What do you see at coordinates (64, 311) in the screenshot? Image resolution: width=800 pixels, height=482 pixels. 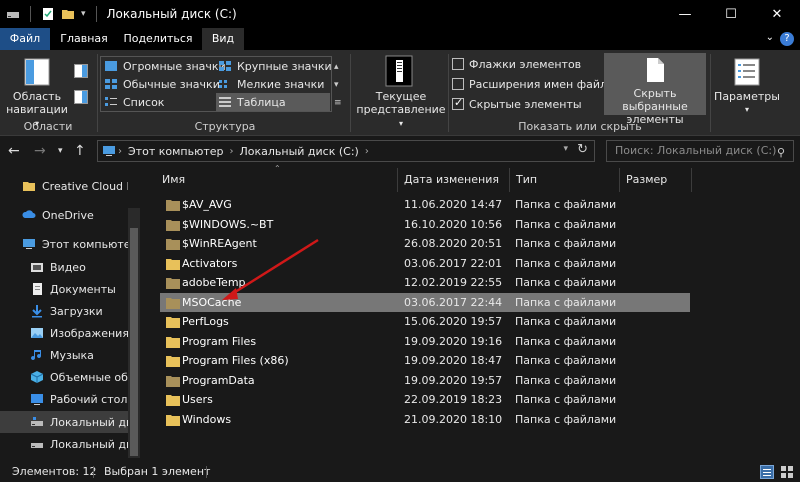 I see `sidebar-item-downloads: Загрузки` at bounding box center [64, 311].